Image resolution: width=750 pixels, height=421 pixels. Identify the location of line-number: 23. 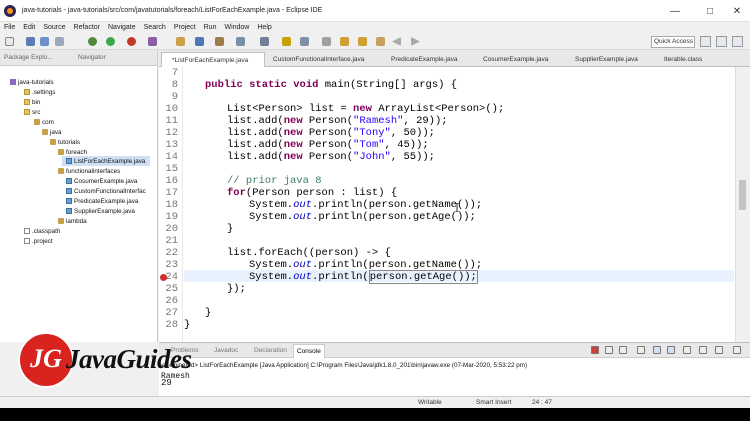
(171, 265).